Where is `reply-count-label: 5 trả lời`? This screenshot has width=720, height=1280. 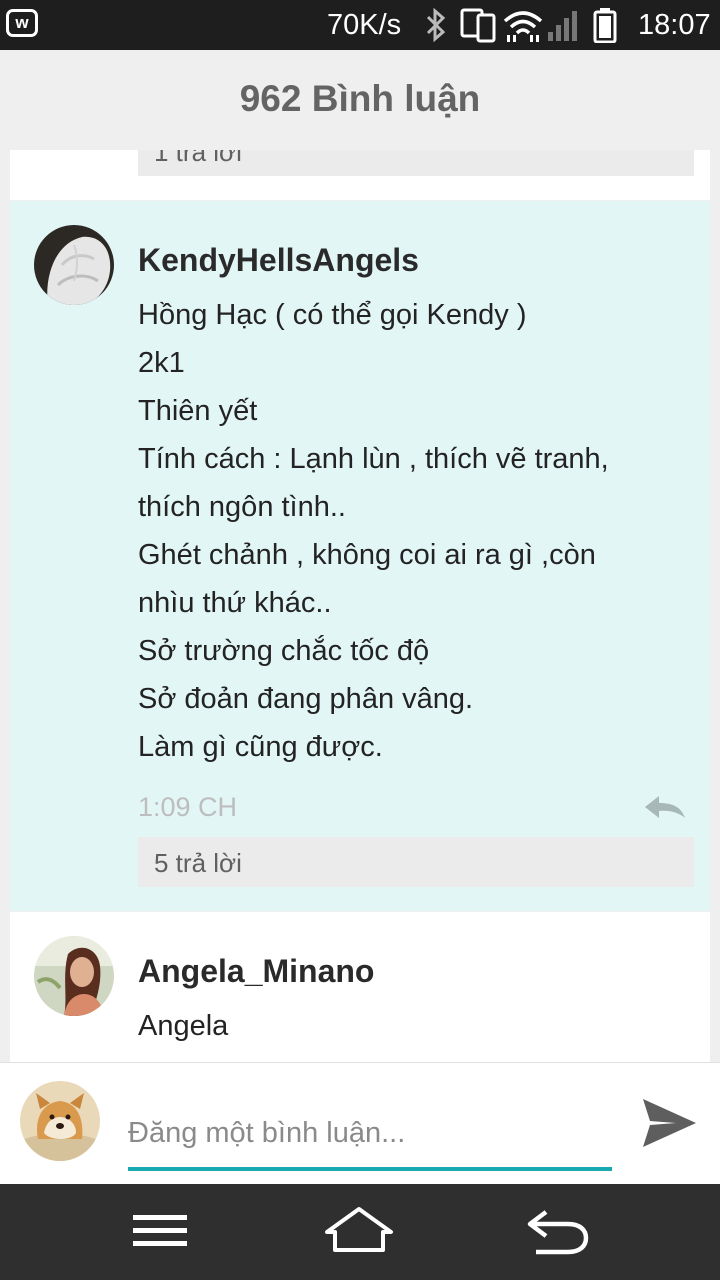 reply-count-label: 5 trả lời is located at coordinates (198, 863).